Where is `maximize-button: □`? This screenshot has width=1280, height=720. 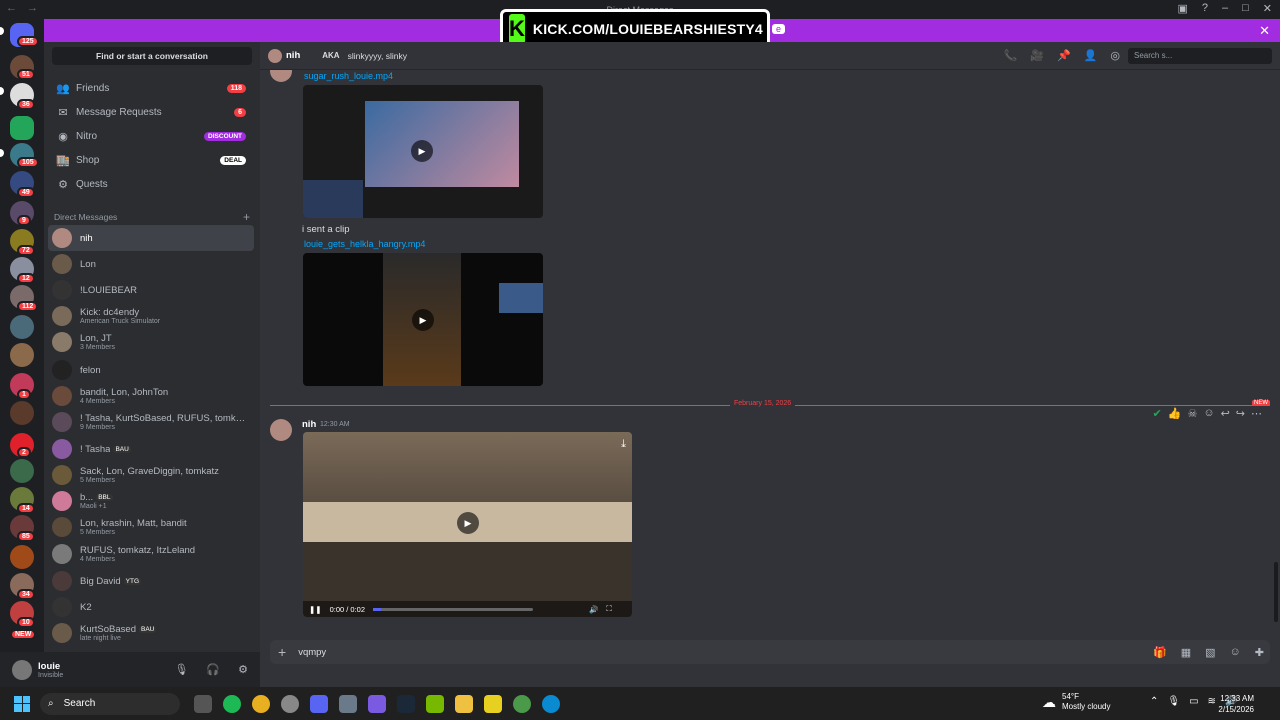
maximize-button: □ is located at coordinates (1245, 8).